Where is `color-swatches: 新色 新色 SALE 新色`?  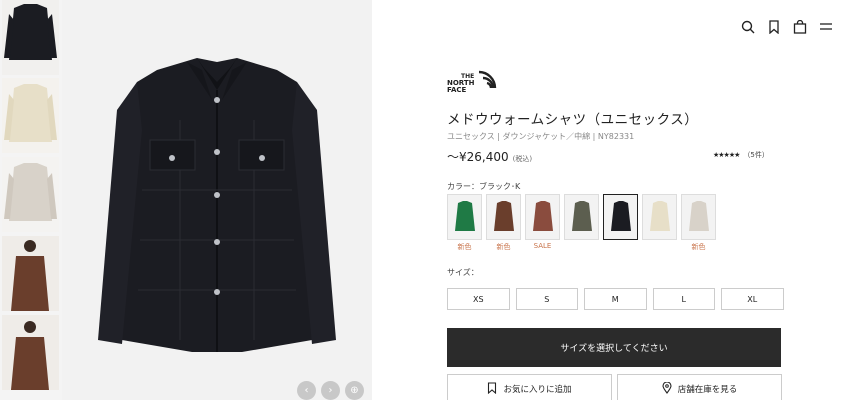 color-swatches: 新色 新色 SALE 新色 is located at coordinates (581, 222).